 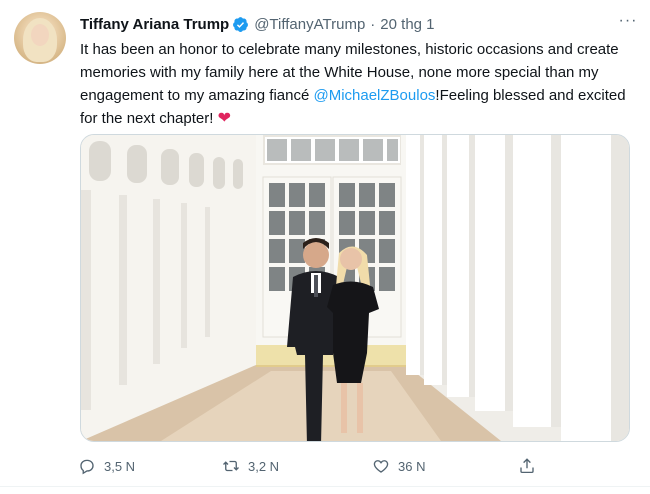 What do you see at coordinates (628, 21) in the screenshot?
I see `more-options-icon: ···` at bounding box center [628, 21].